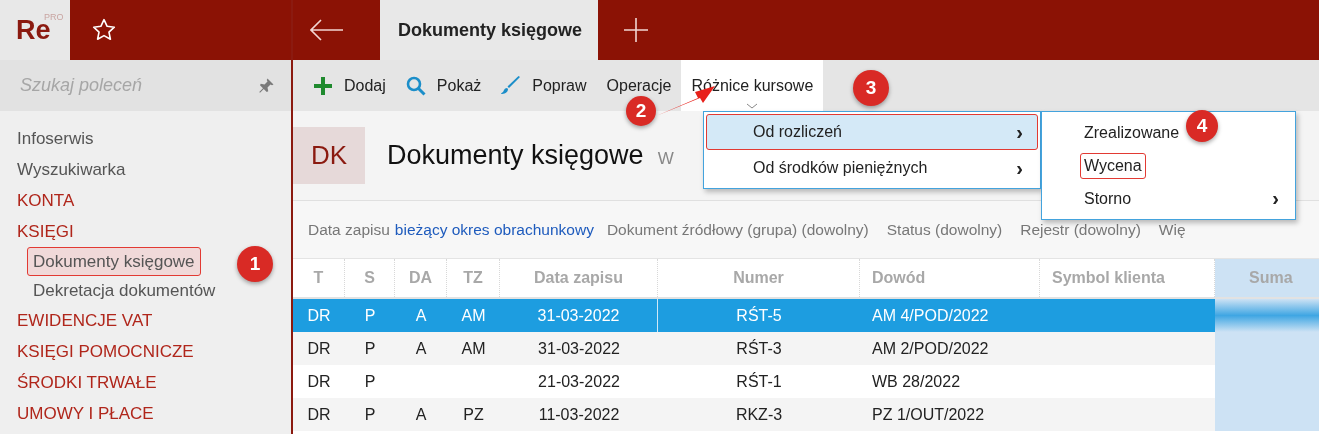 The width and height of the screenshot is (1319, 434). Describe the element at coordinates (511, 85) in the screenshot. I see `brush-icon` at that location.